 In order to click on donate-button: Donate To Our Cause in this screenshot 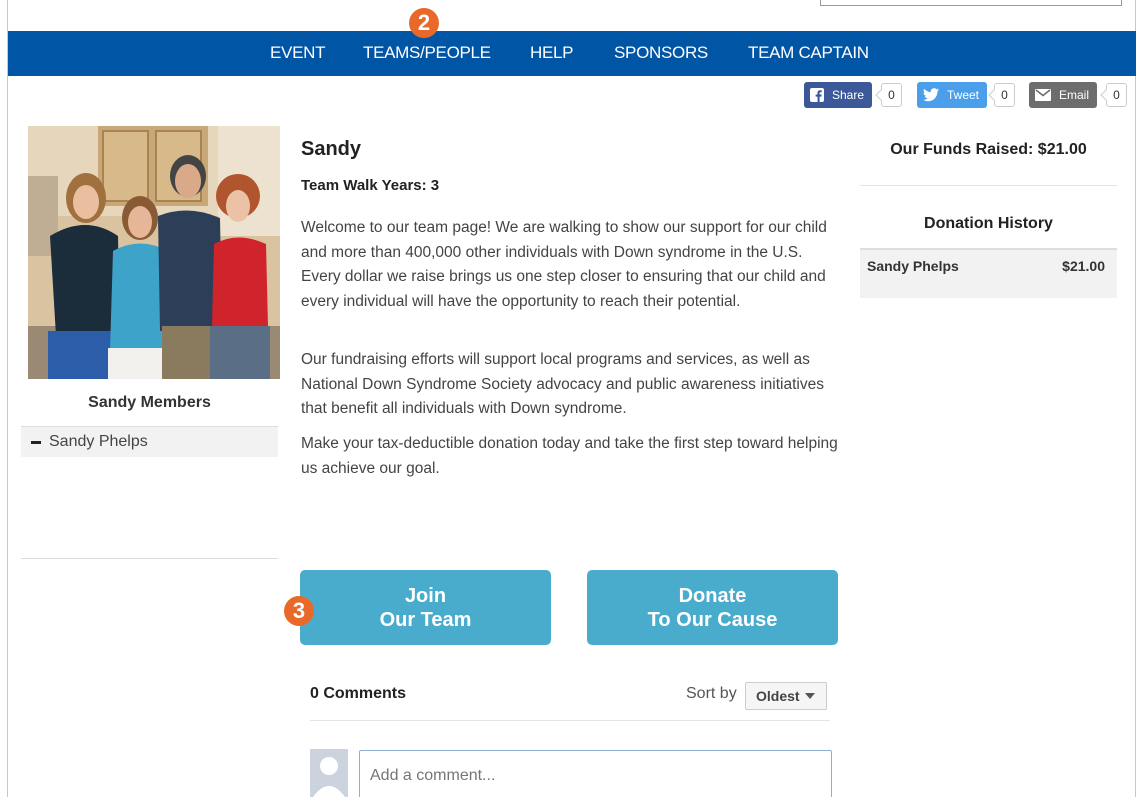, I will do `click(712, 607)`.